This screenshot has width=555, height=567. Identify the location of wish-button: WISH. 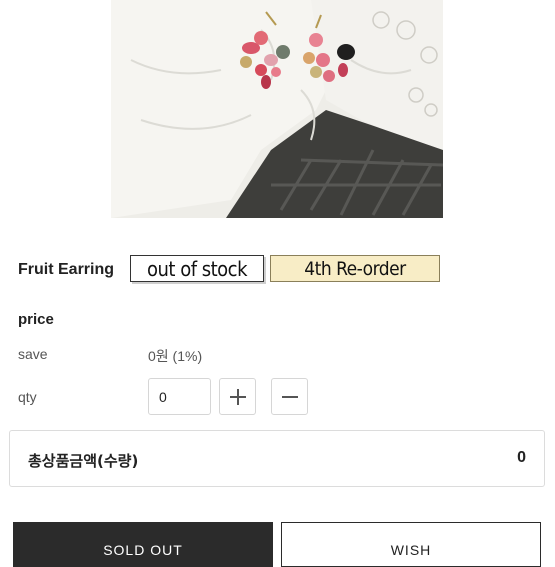
(411, 544).